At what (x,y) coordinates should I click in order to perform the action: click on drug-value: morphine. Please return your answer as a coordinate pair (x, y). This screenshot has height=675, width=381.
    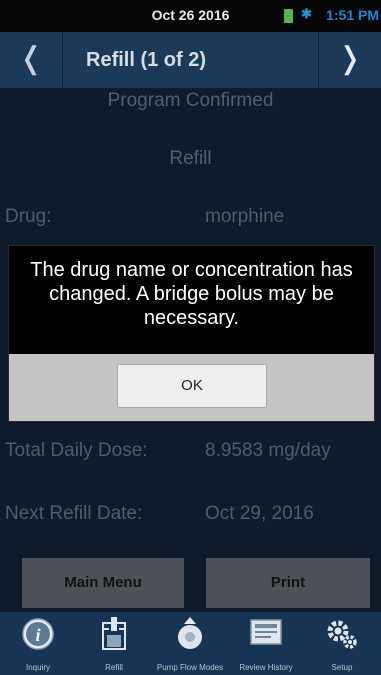
    Looking at the image, I should click on (245, 216).